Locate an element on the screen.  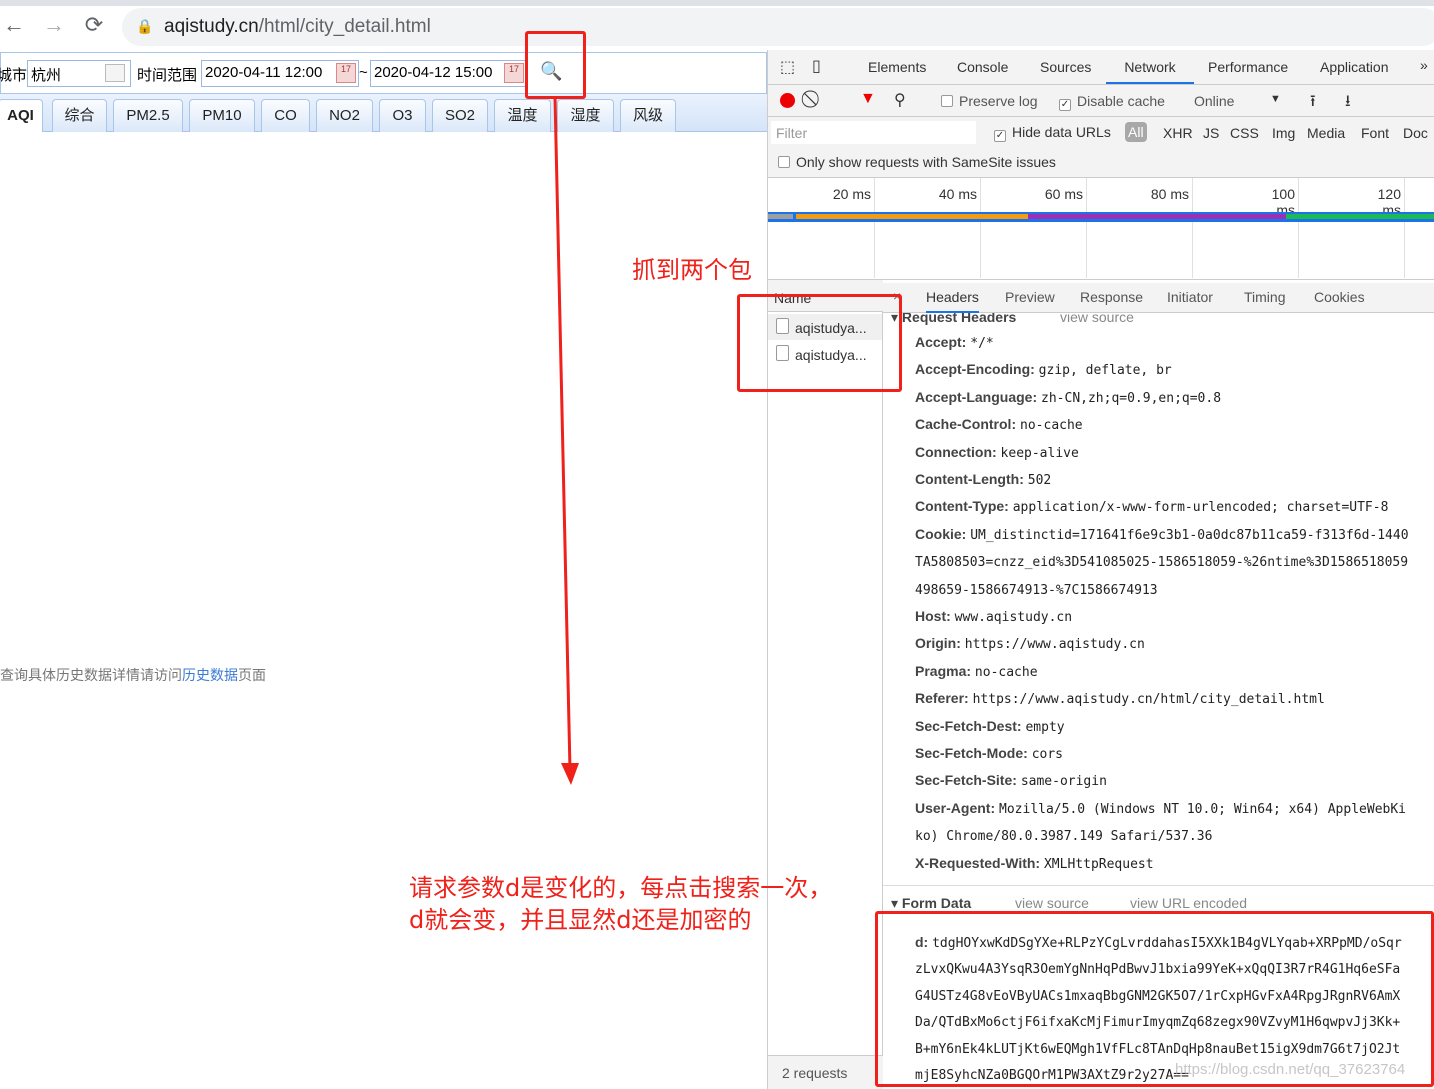
filter-xhr: XHR is located at coordinates (1178, 133).